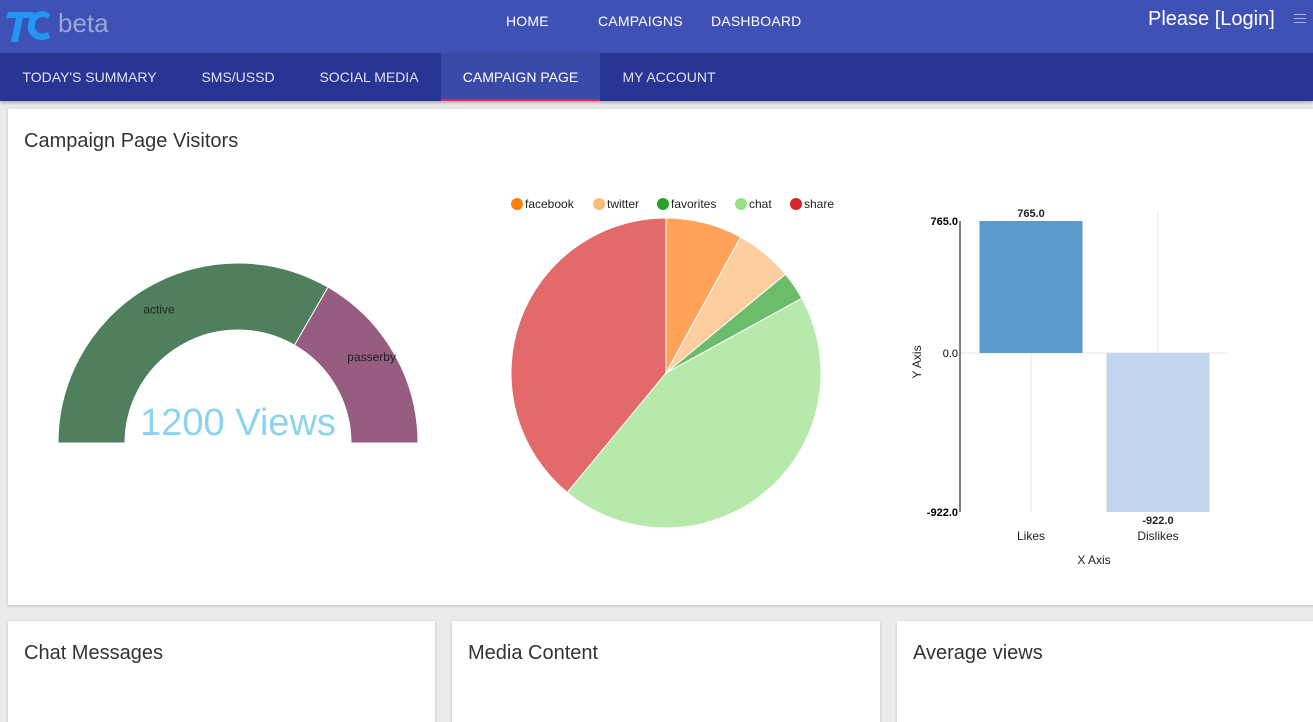 The width and height of the screenshot is (1313, 722). Describe the element at coordinates (221, 671) in the screenshot. I see `chat-messages-card: Chat Messages` at that location.